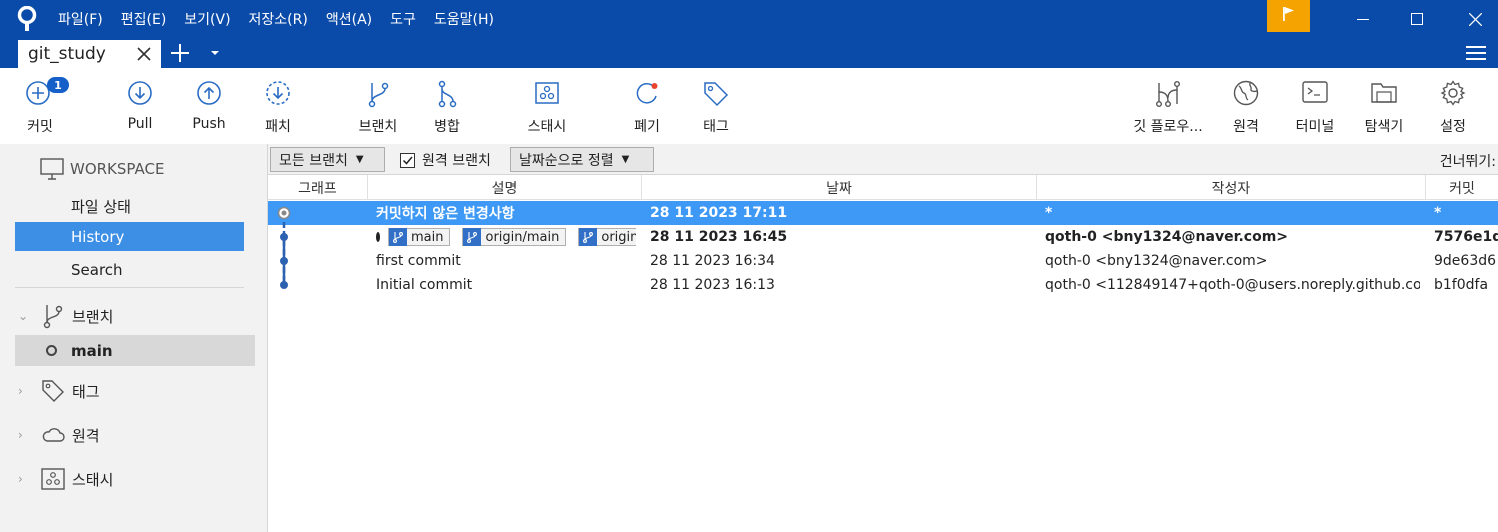 Image resolution: width=1498 pixels, height=532 pixels. I want to click on table-row: 커밋하지 않은 변경사항 28 11 2023 17:11 * *, so click(883, 213).